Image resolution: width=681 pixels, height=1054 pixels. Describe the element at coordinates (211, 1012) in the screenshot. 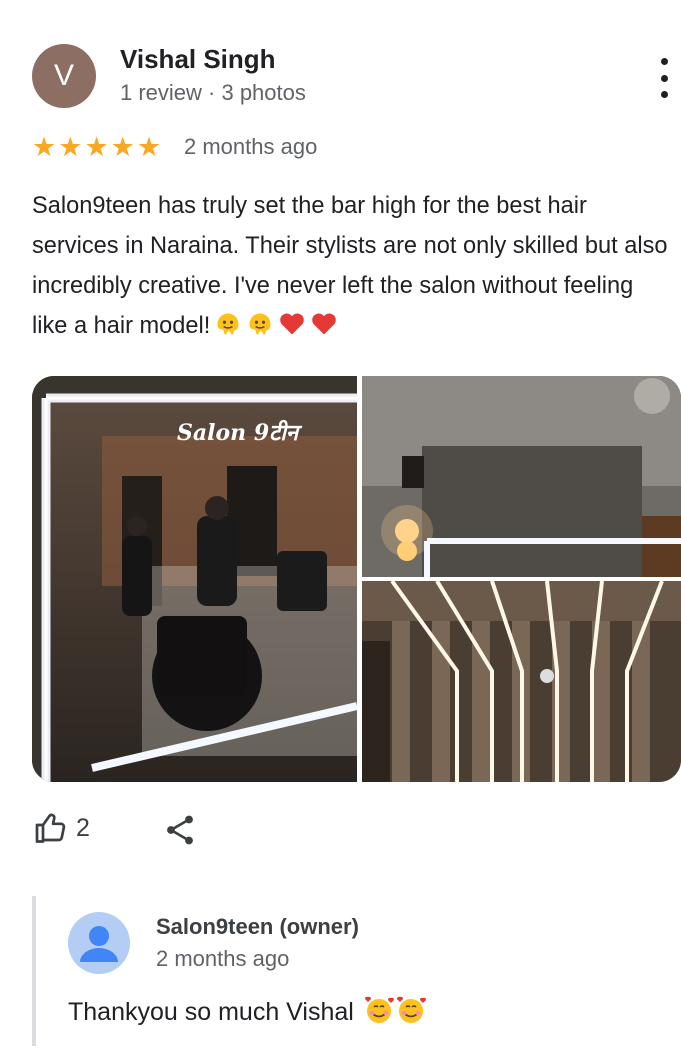

I see `owner-response-body: Thankyou so much Vishal` at that location.